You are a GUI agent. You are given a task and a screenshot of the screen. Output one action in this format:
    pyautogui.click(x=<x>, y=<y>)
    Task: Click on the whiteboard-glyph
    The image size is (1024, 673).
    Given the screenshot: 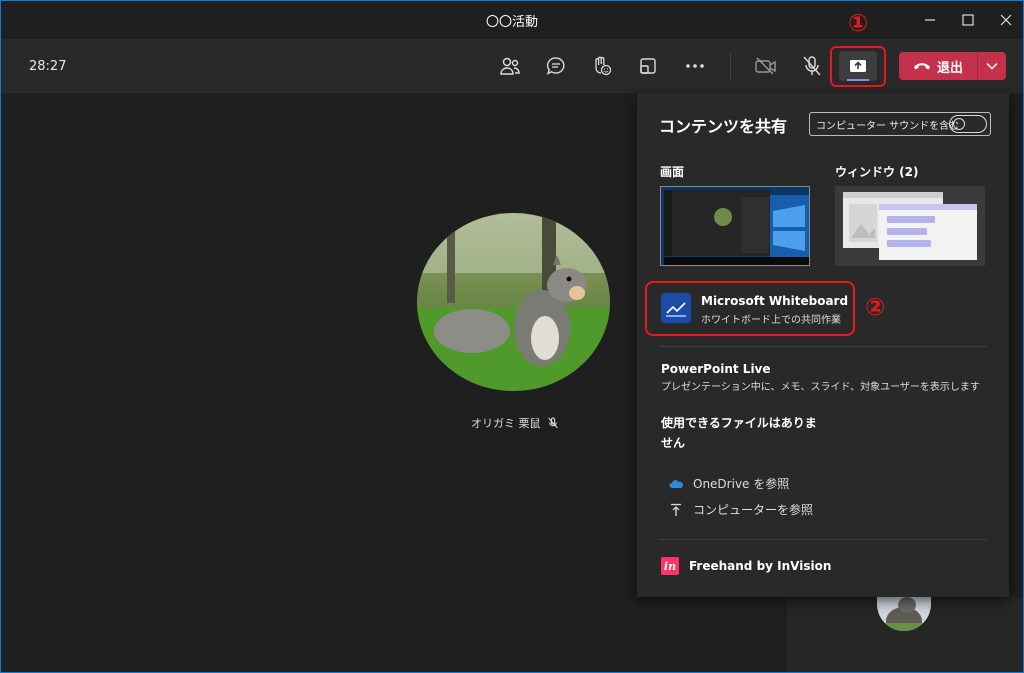 What is the action you would take?
    pyautogui.click(x=676, y=309)
    